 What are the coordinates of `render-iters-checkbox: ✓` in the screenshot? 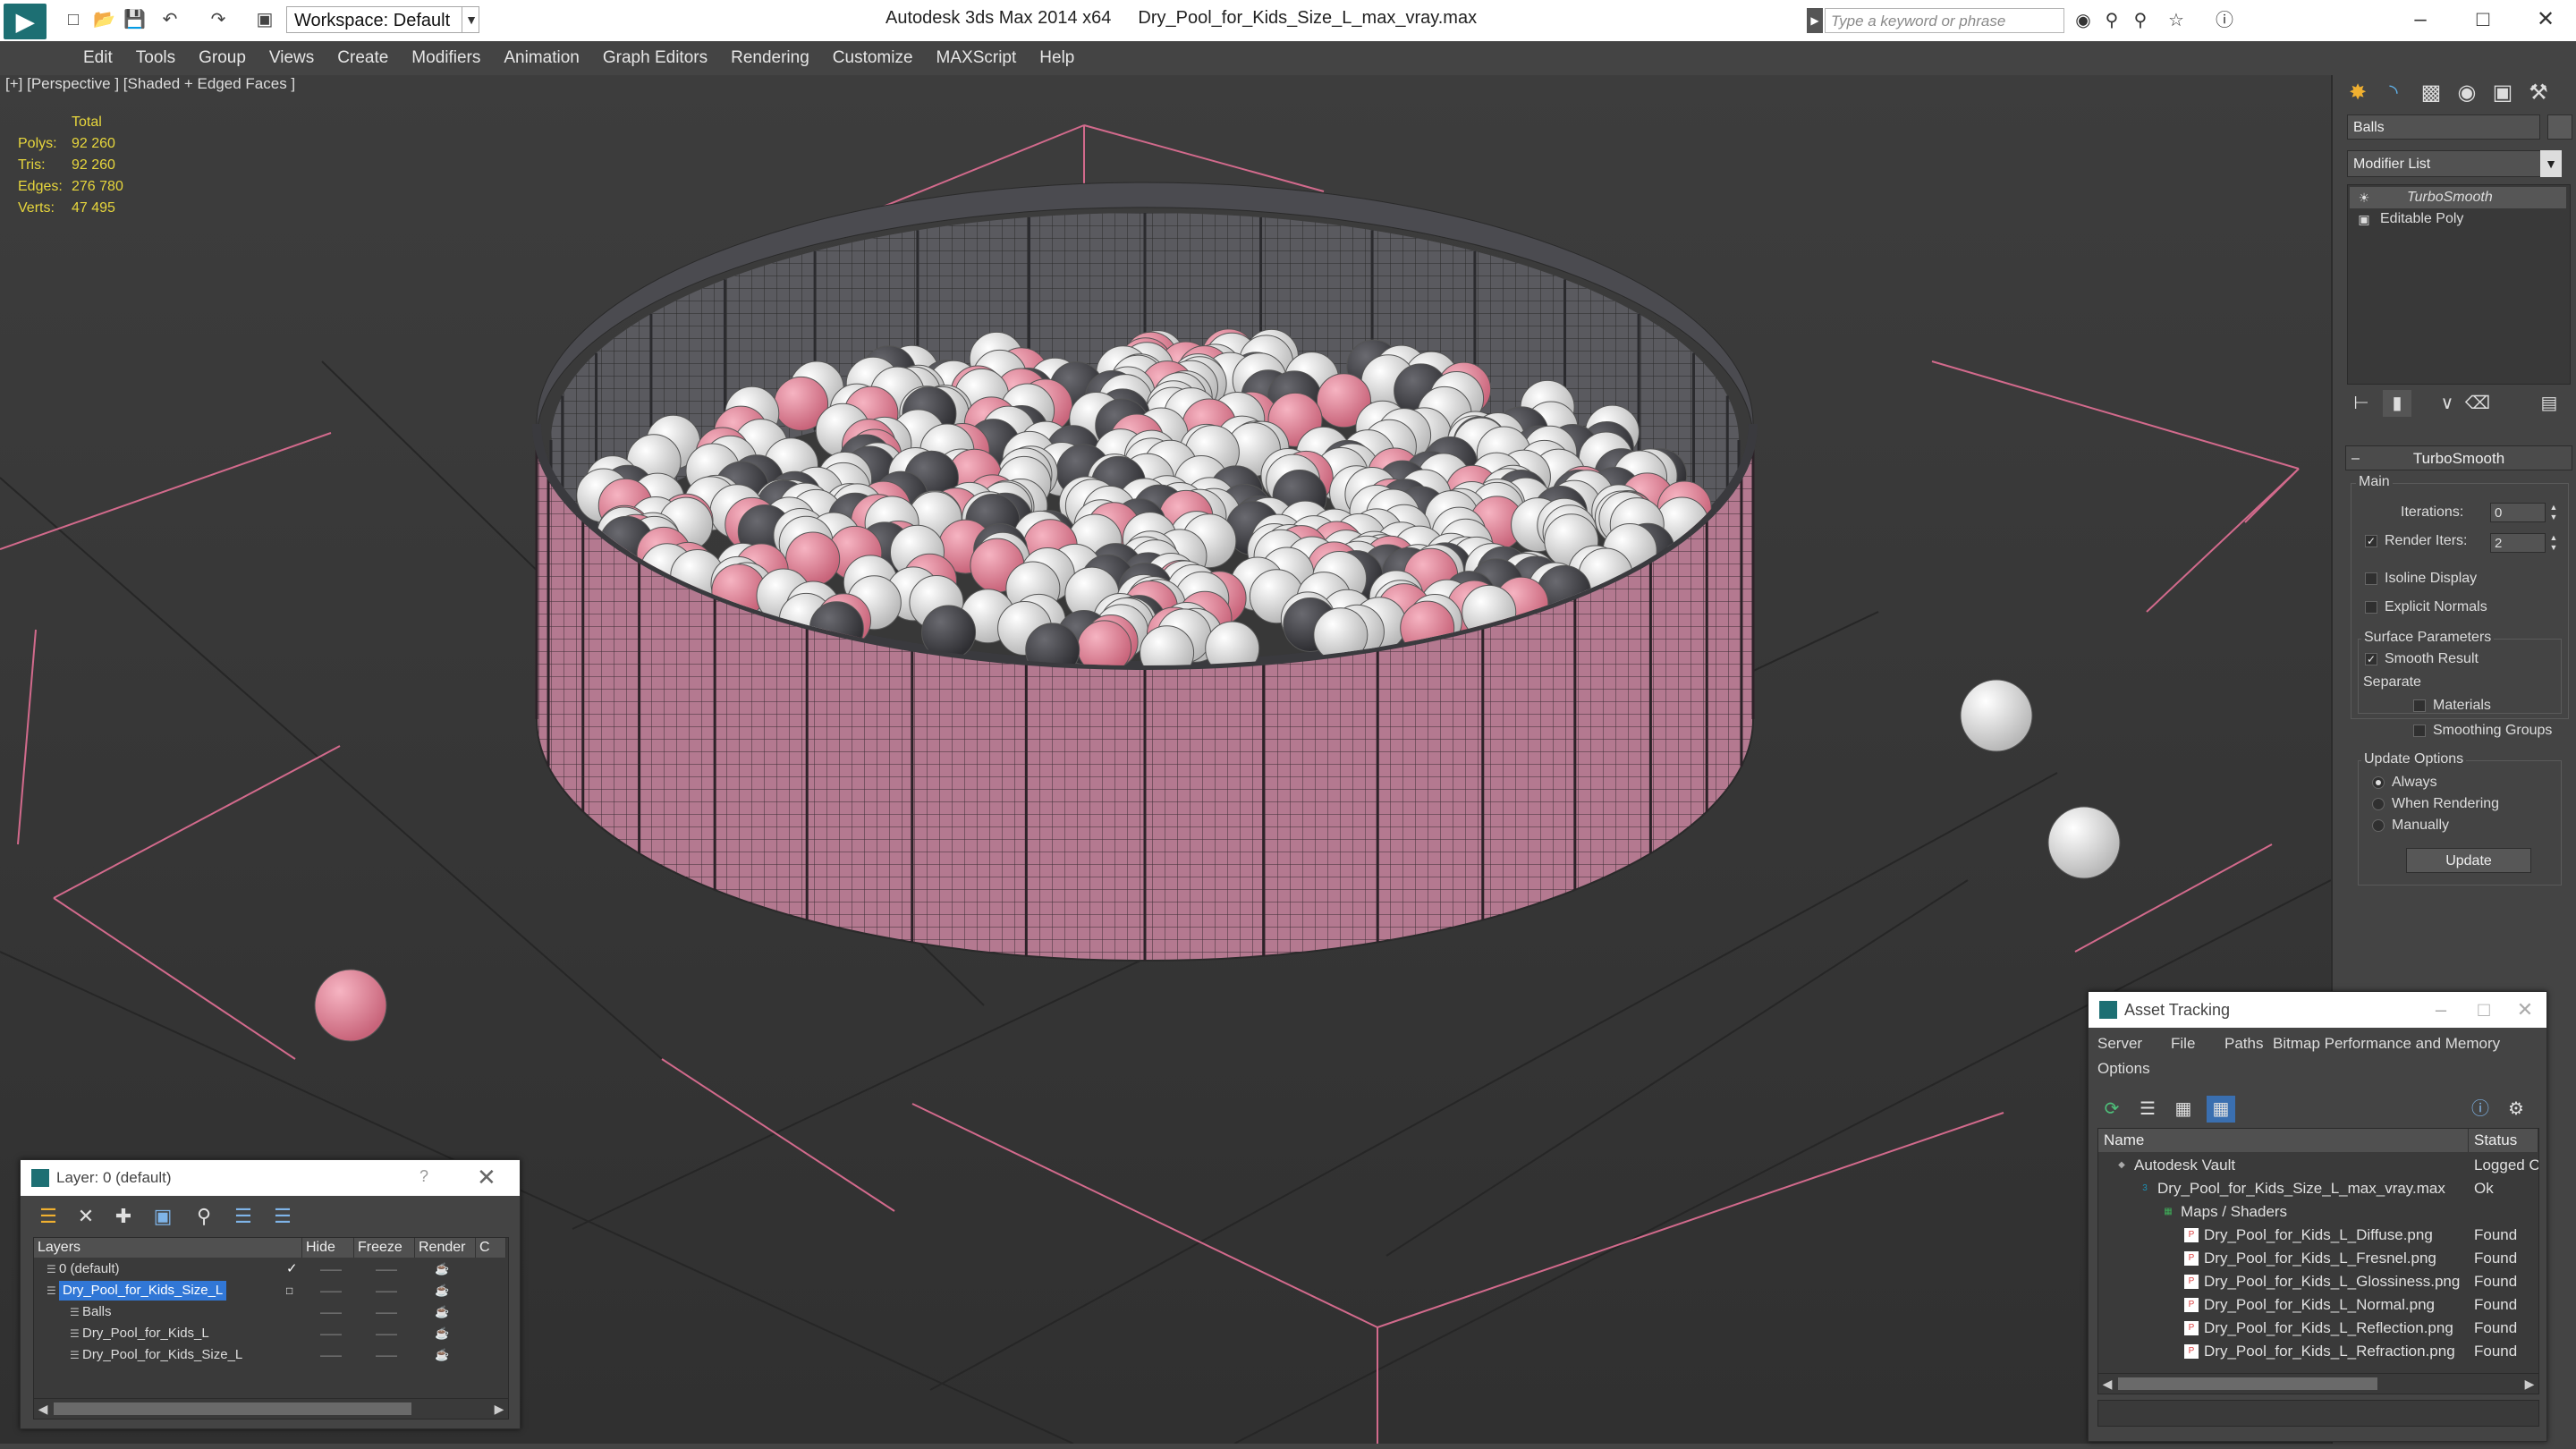 It's located at (2371, 541).